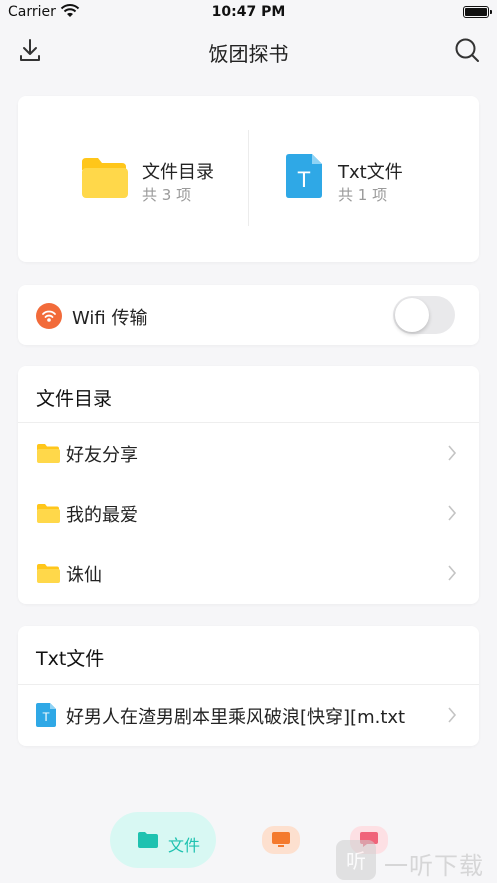  I want to click on watermark: 听 一听下载, so click(416, 859).